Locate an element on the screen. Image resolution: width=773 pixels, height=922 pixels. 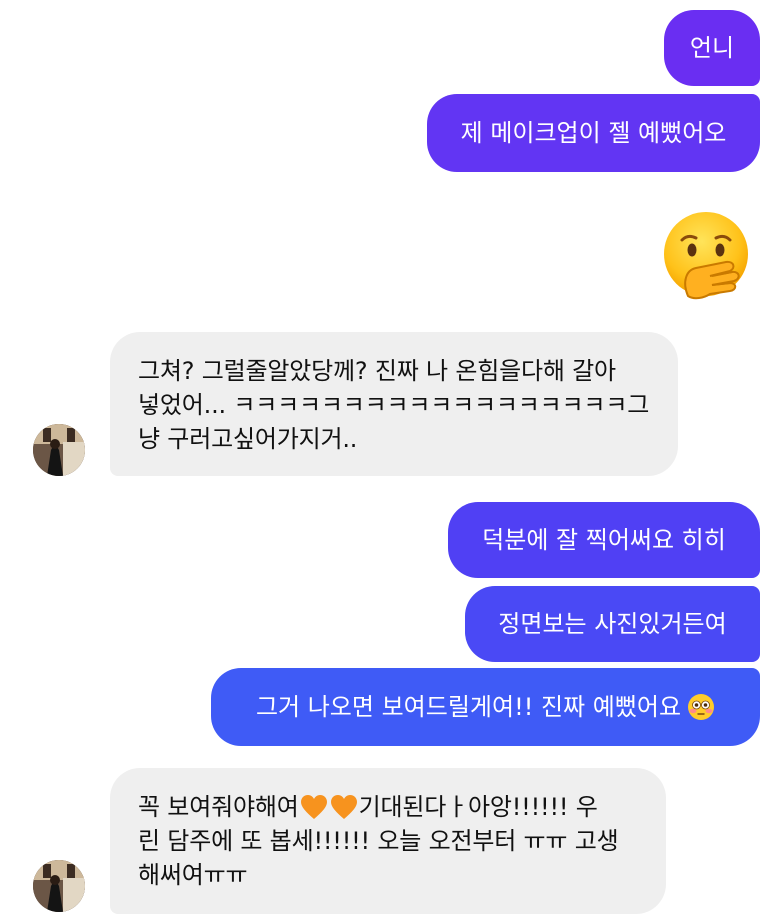
outgoing-message: 덕분에 잘 찍어써요 히히 is located at coordinates (604, 540).